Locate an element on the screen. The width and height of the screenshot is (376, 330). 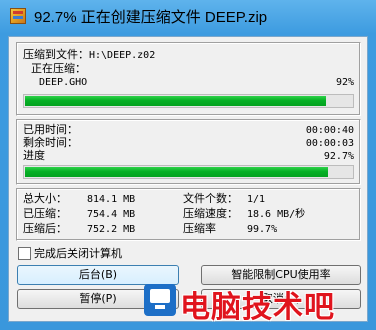
shutdown-label: 完成后关闭计算机 is located at coordinates (78, 254).